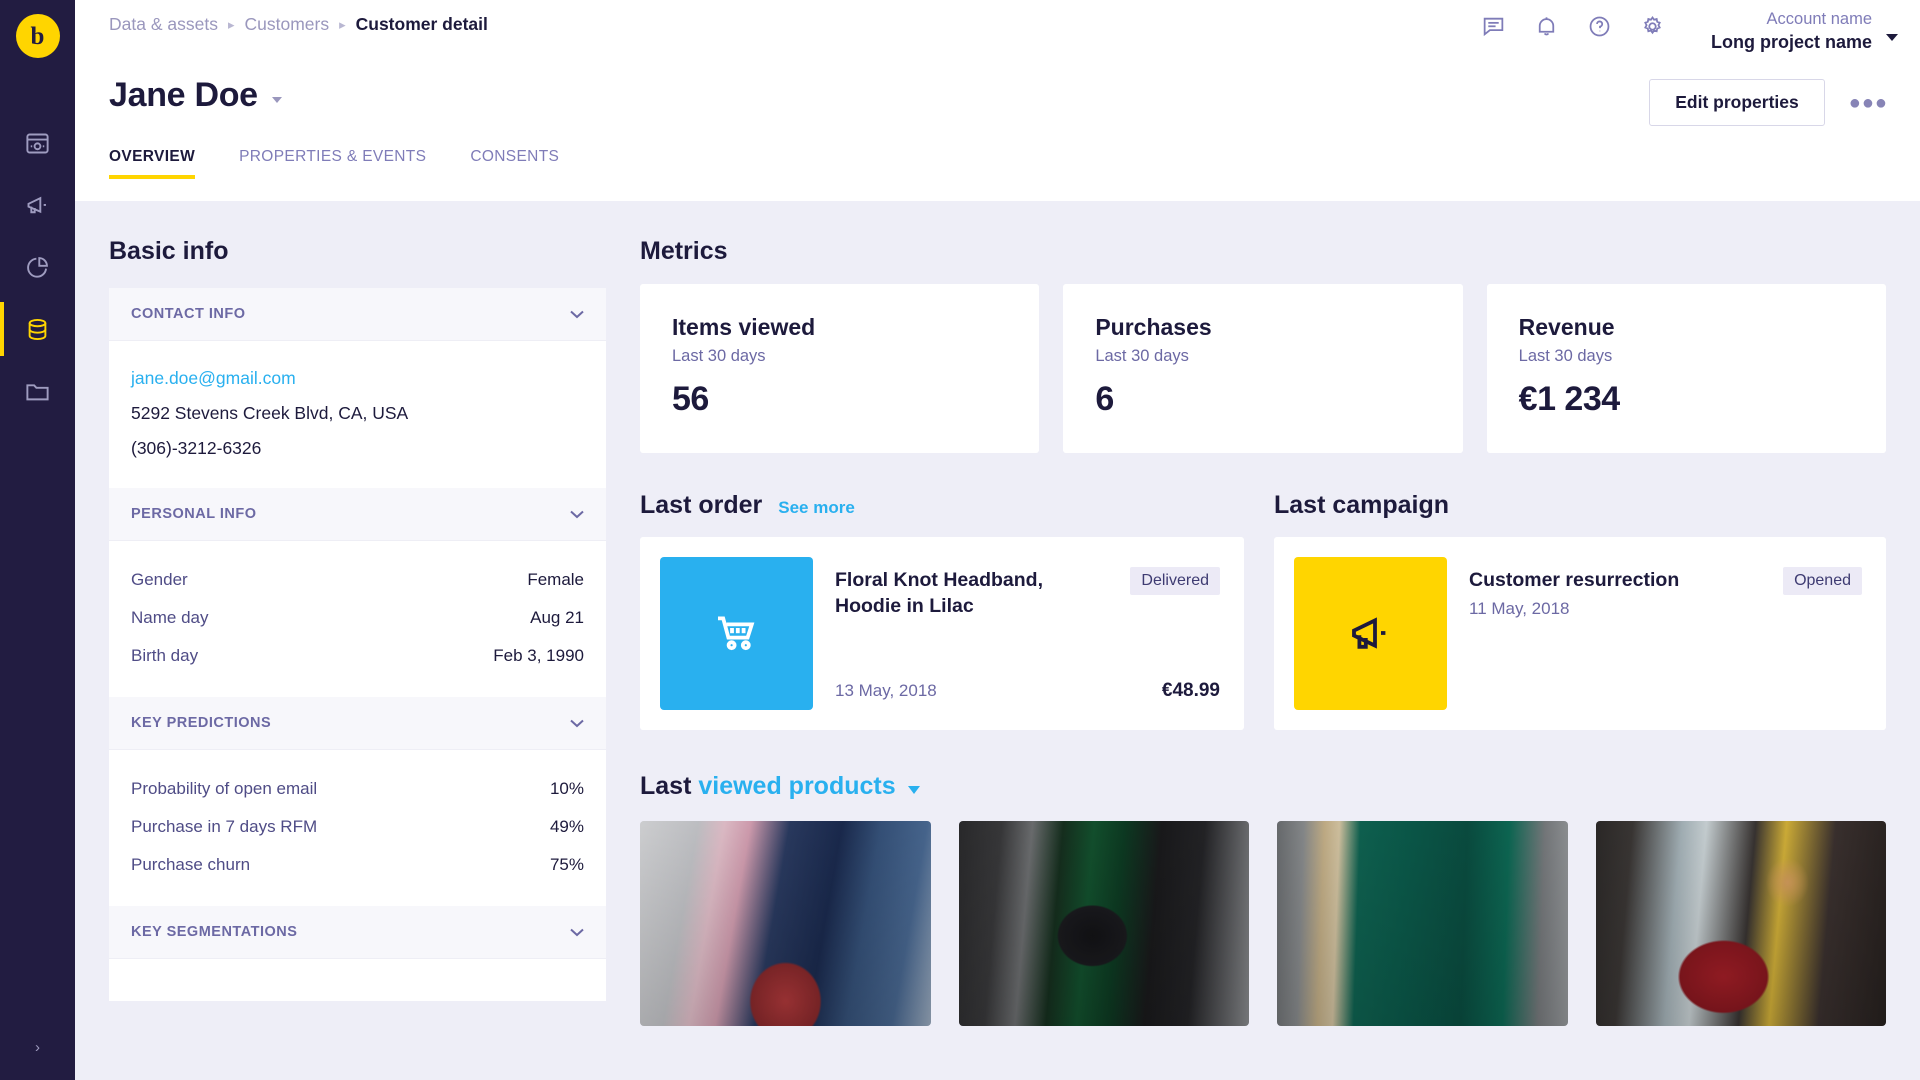 The width and height of the screenshot is (1920, 1080). Describe the element at coordinates (666, 786) in the screenshot. I see `last-viewed-prefix: Last` at that location.